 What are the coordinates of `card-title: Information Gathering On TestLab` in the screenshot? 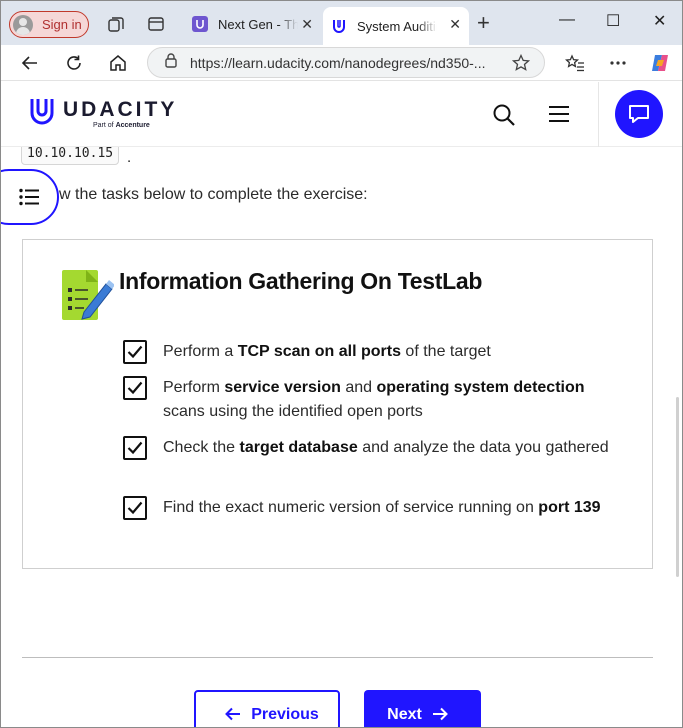 It's located at (301, 281).